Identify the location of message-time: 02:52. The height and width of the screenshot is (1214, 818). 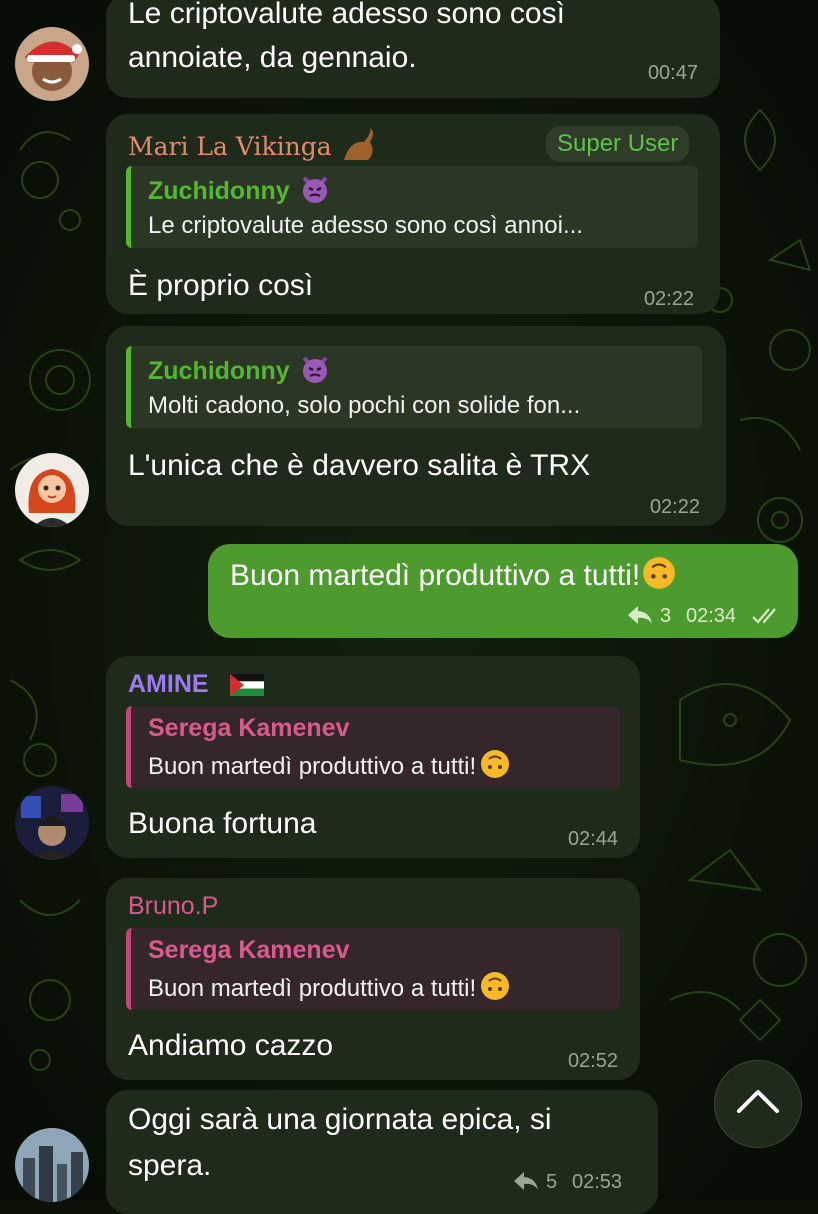
(592, 1061).